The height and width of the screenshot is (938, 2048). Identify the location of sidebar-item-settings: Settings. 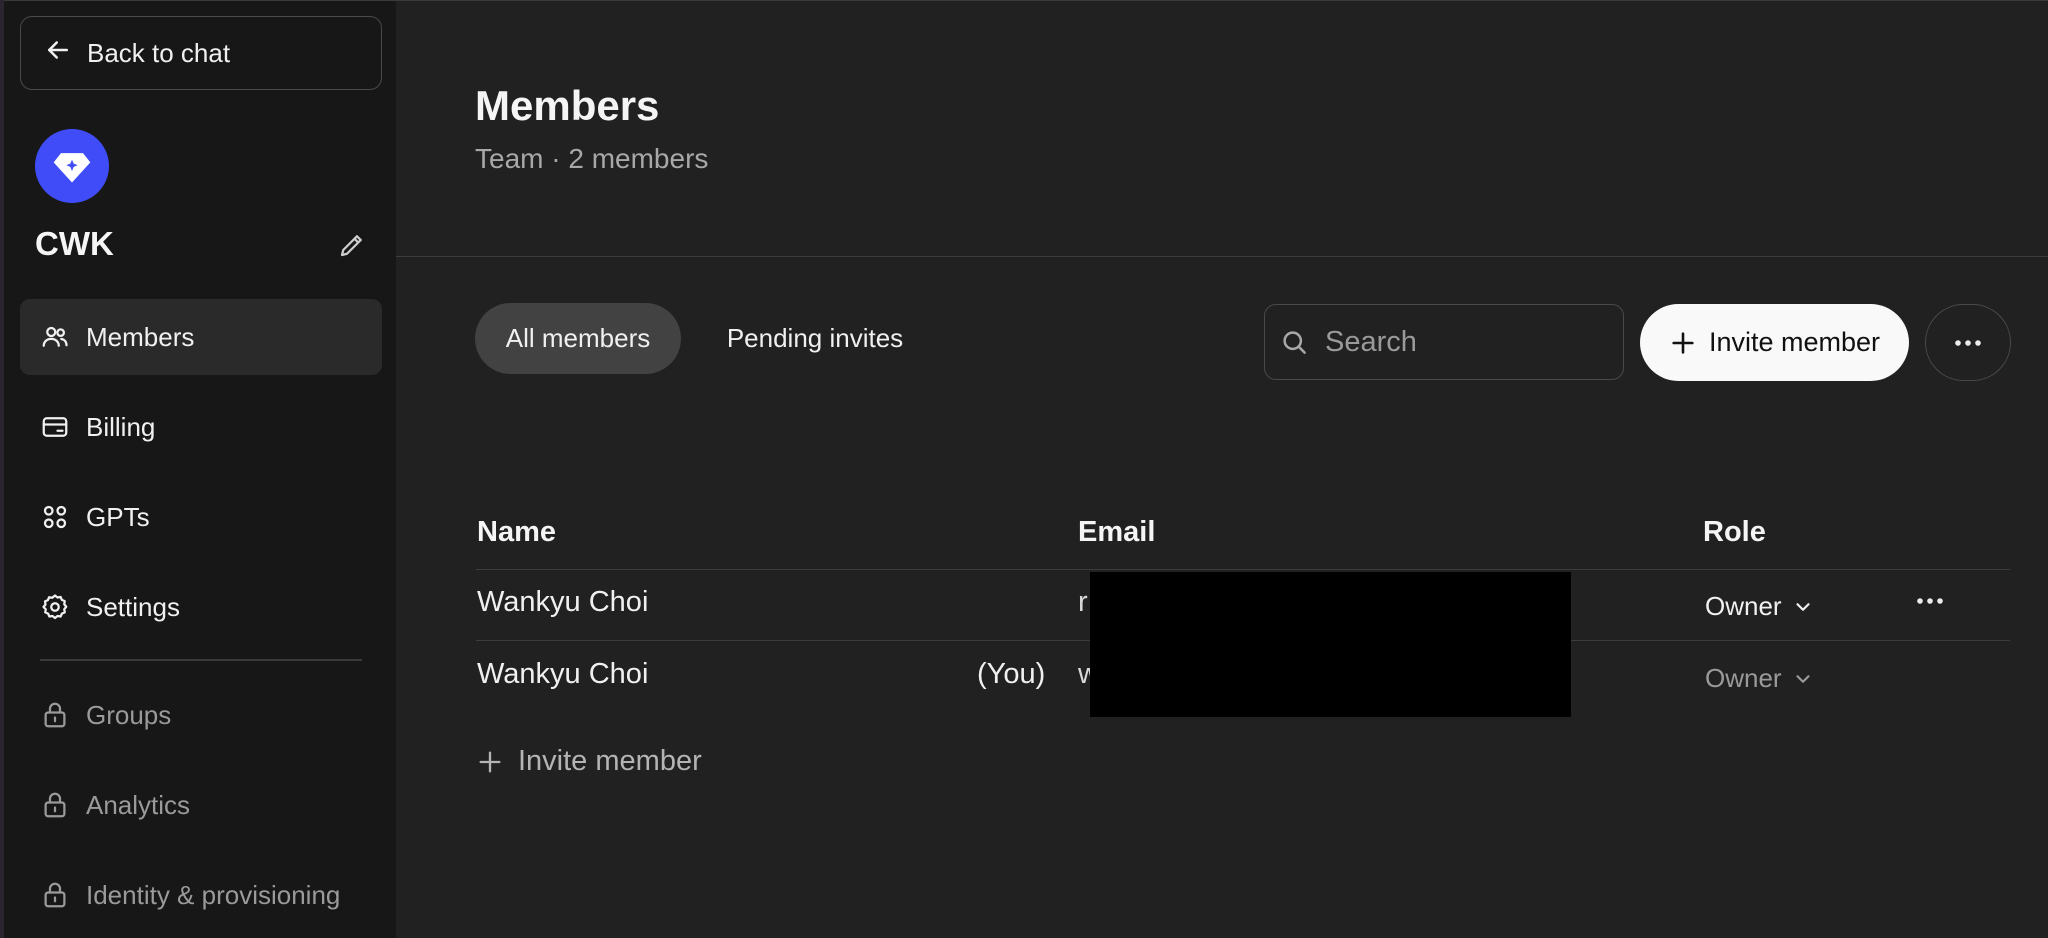
(201, 607).